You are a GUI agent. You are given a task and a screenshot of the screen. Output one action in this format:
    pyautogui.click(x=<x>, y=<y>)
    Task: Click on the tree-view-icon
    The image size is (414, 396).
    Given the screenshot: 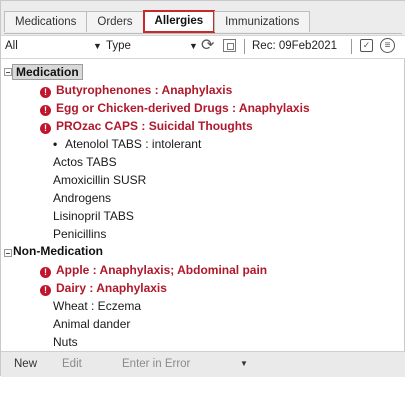 What is the action you would take?
    pyautogui.click(x=229, y=45)
    